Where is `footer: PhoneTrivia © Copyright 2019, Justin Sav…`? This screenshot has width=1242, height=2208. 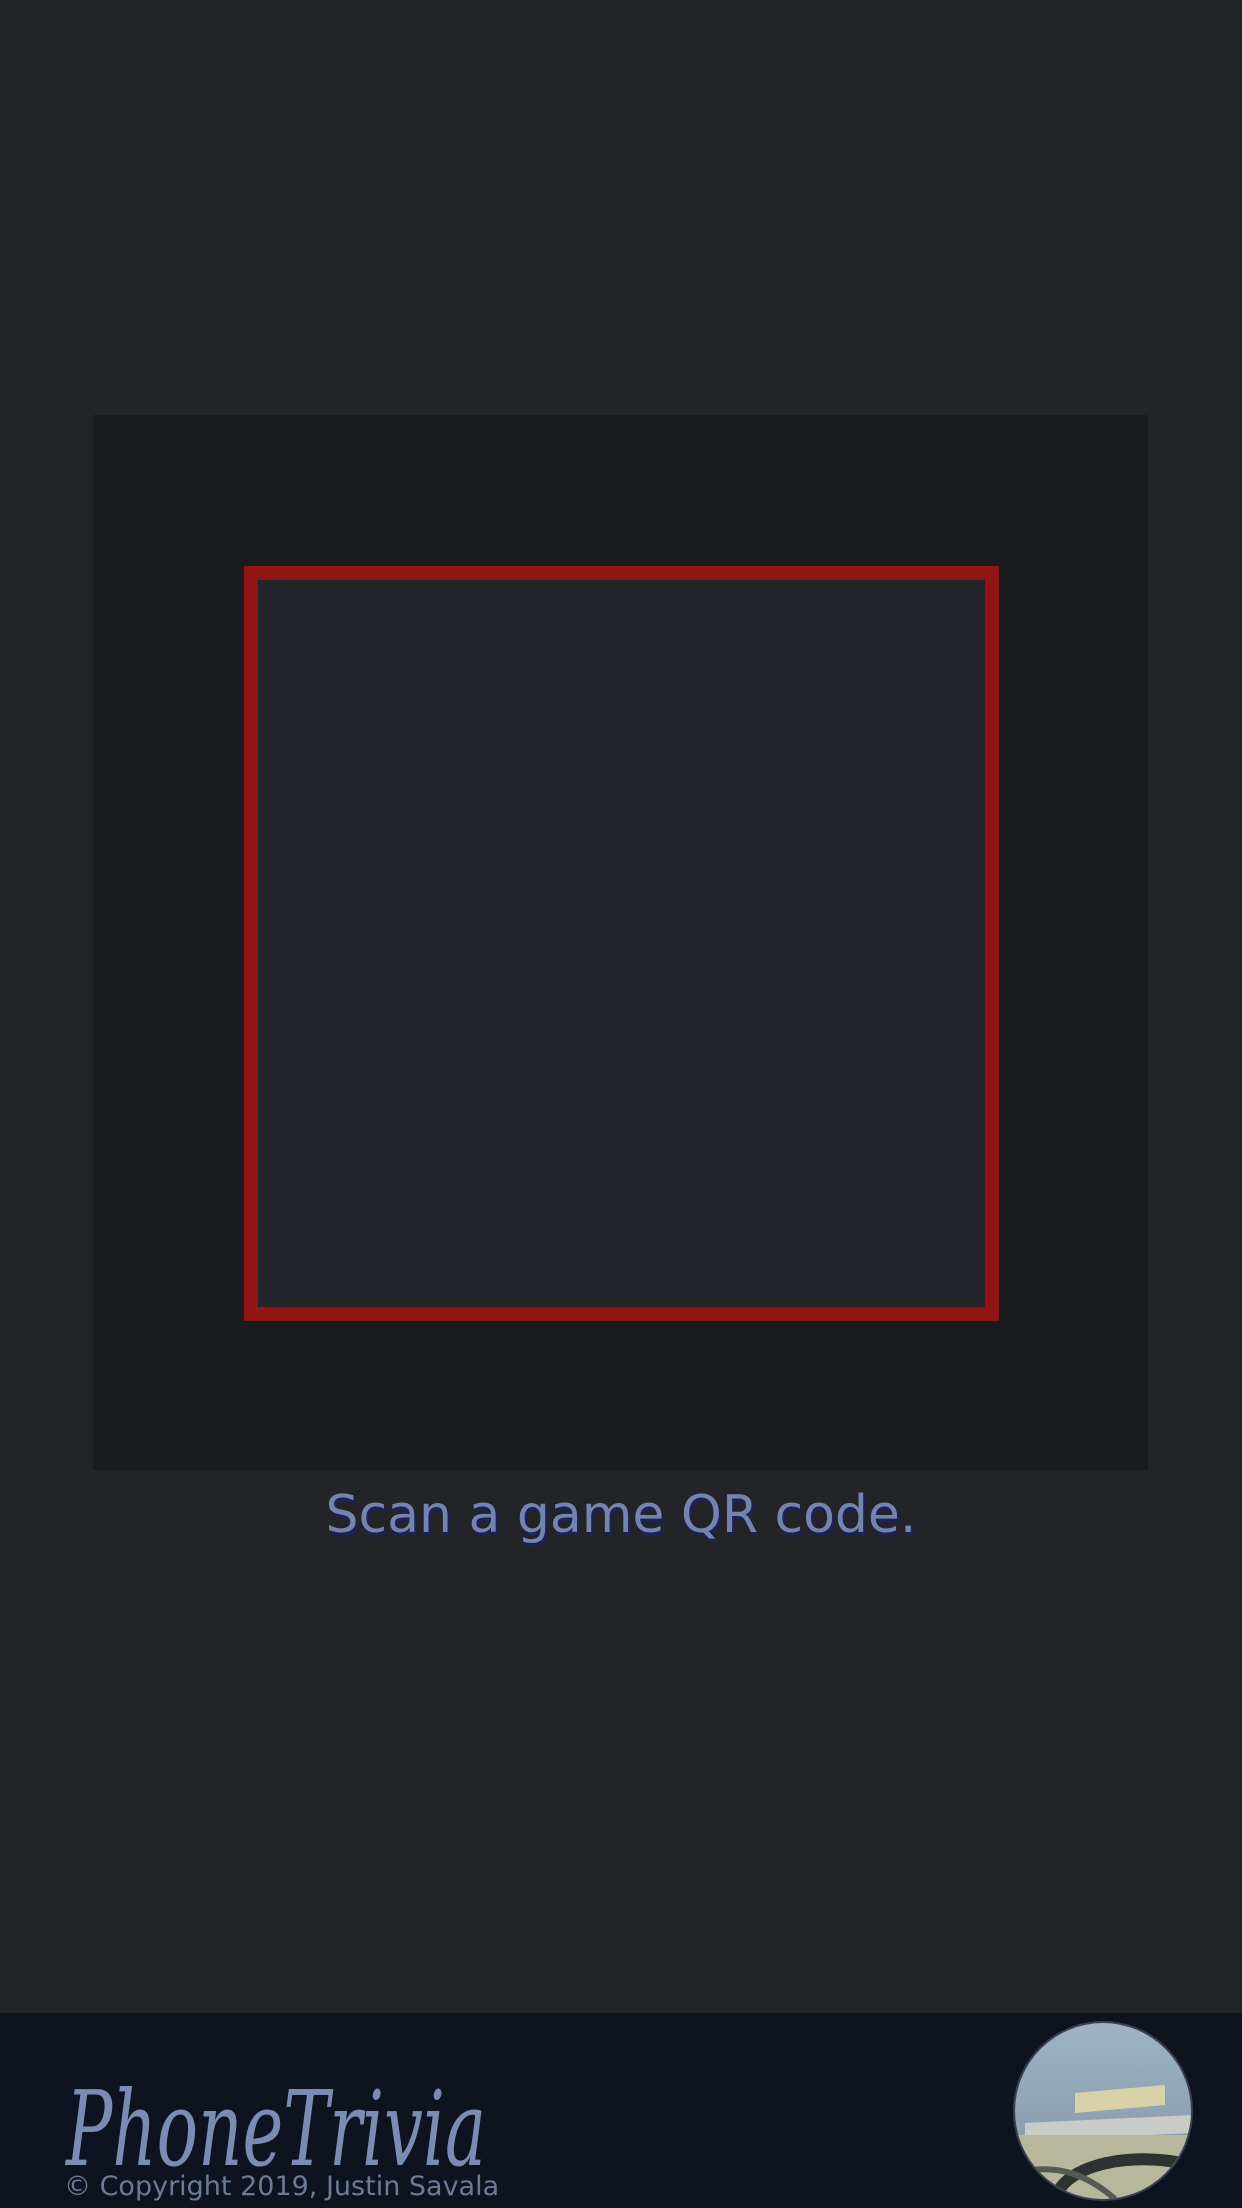 footer: PhoneTrivia © Copyright 2019, Justin Sav… is located at coordinates (621, 2110).